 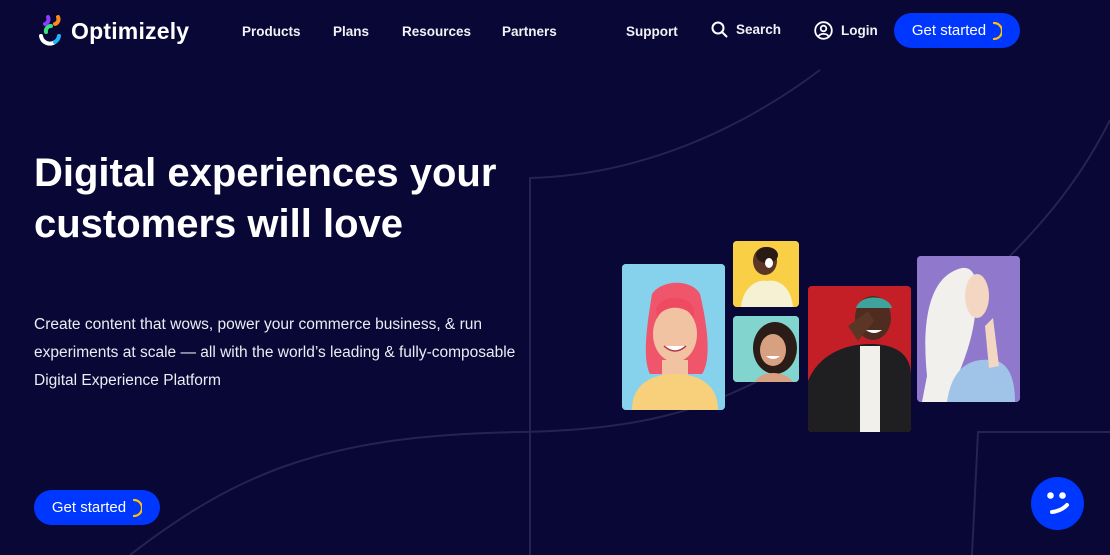 What do you see at coordinates (271, 31) in the screenshot?
I see `nav-products: Products` at bounding box center [271, 31].